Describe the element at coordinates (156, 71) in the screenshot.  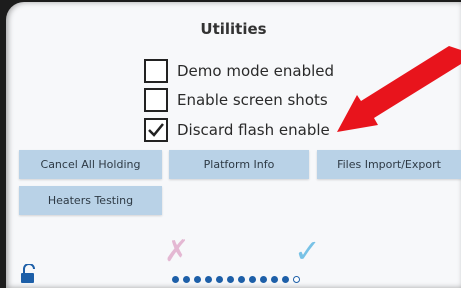
I see `demo-mode-checkbox` at that location.